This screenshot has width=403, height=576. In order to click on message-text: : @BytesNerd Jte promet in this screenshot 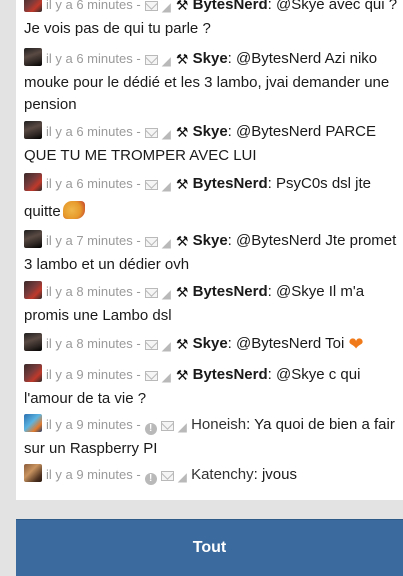, I will do `click(312, 240)`.